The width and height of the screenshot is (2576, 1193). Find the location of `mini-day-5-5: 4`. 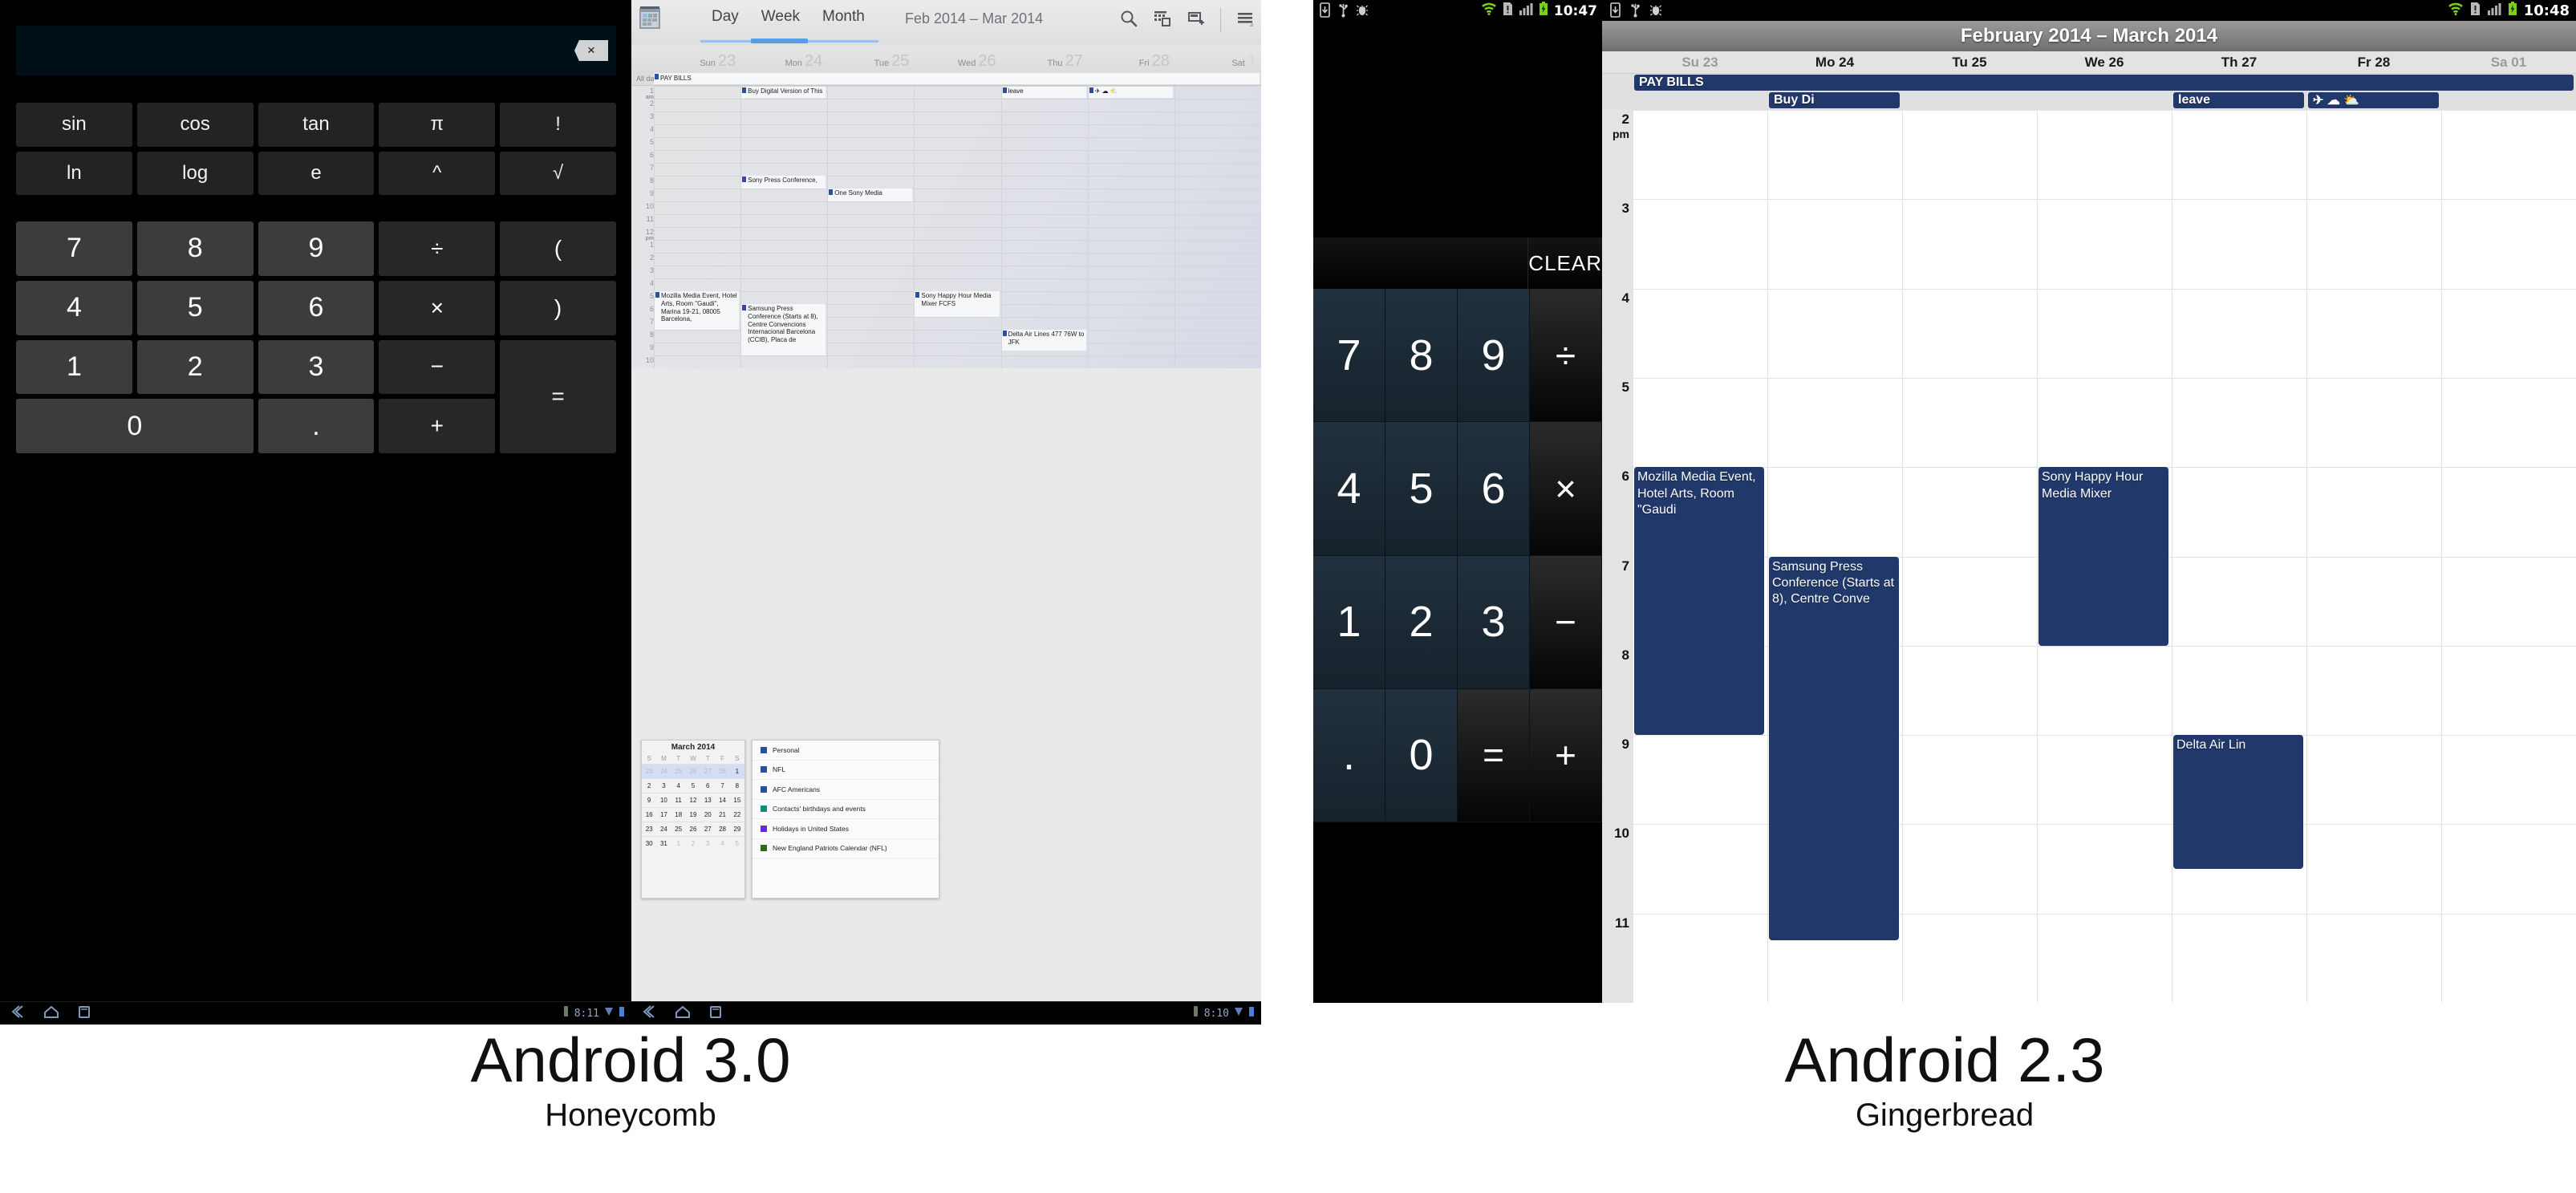

mini-day-5-5: 4 is located at coordinates (722, 843).